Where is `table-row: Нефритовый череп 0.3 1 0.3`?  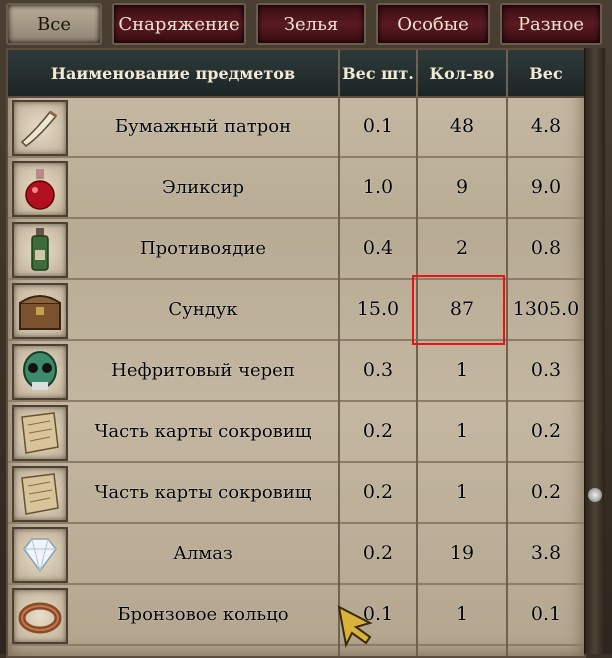
table-row: Нефритовый череп 0.3 1 0.3 is located at coordinates (296, 371).